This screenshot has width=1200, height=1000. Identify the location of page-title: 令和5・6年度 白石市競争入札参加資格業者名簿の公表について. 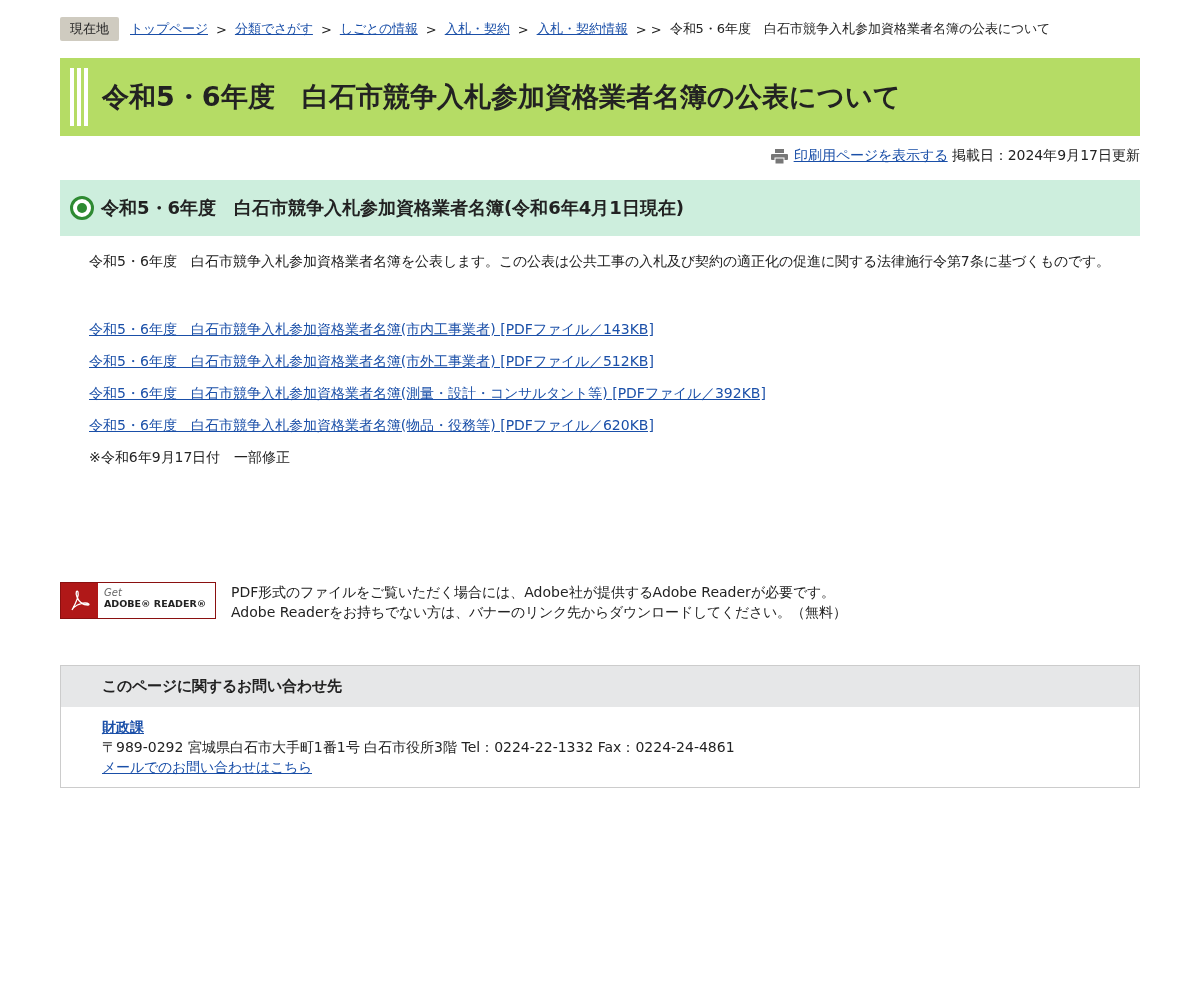
(501, 97).